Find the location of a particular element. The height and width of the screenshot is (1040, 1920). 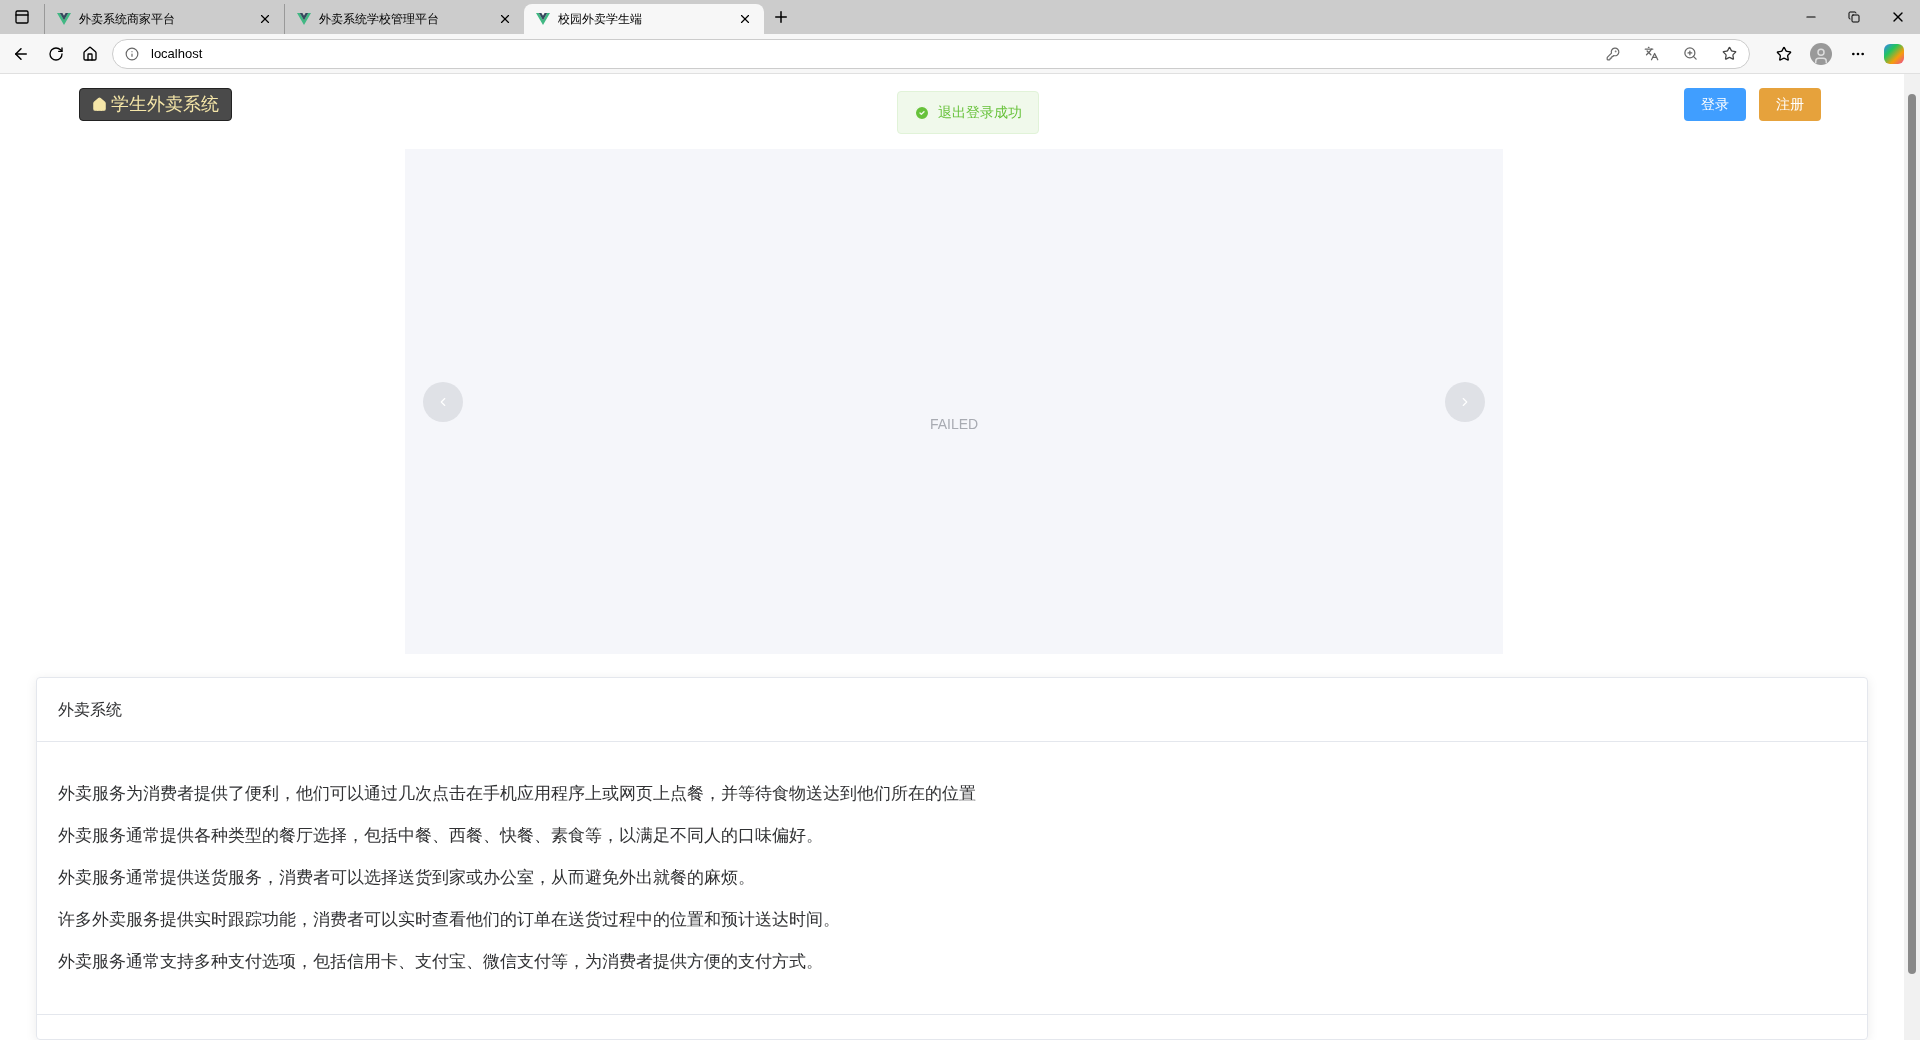

check-icon is located at coordinates (922, 112).